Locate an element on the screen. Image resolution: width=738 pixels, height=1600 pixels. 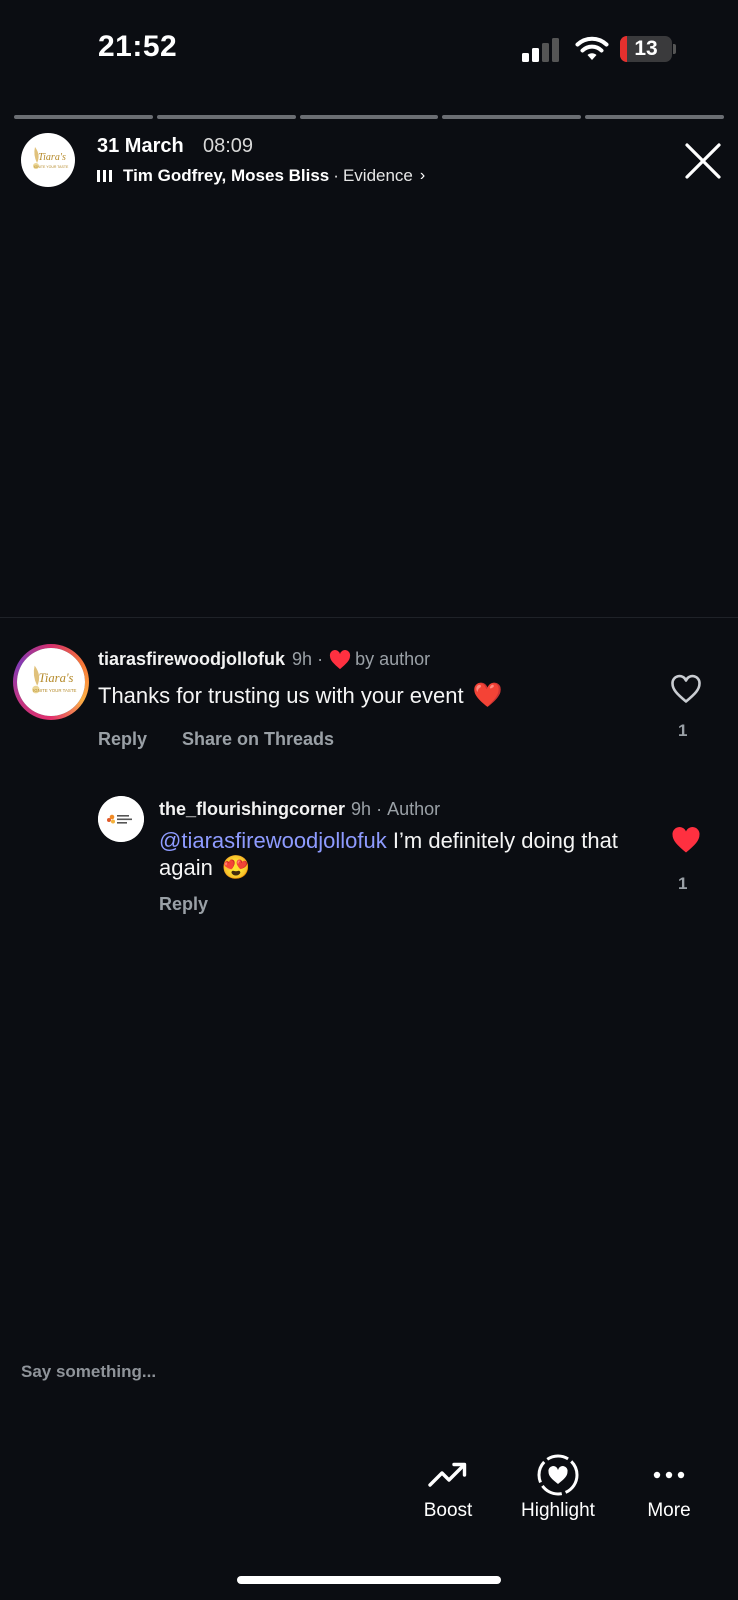
boost-label: Boost is located at coordinates (448, 1510).